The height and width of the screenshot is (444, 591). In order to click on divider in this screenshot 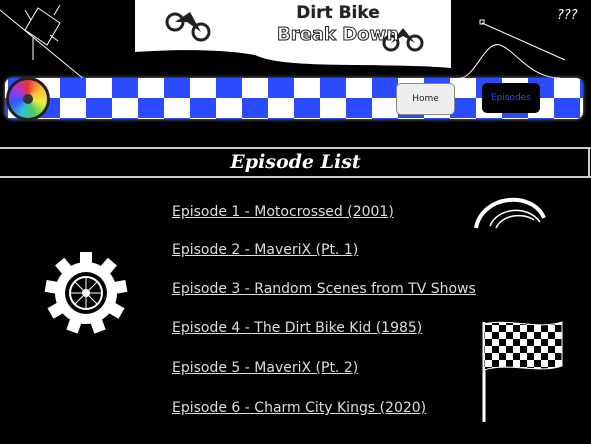, I will do `click(295, 177)`.